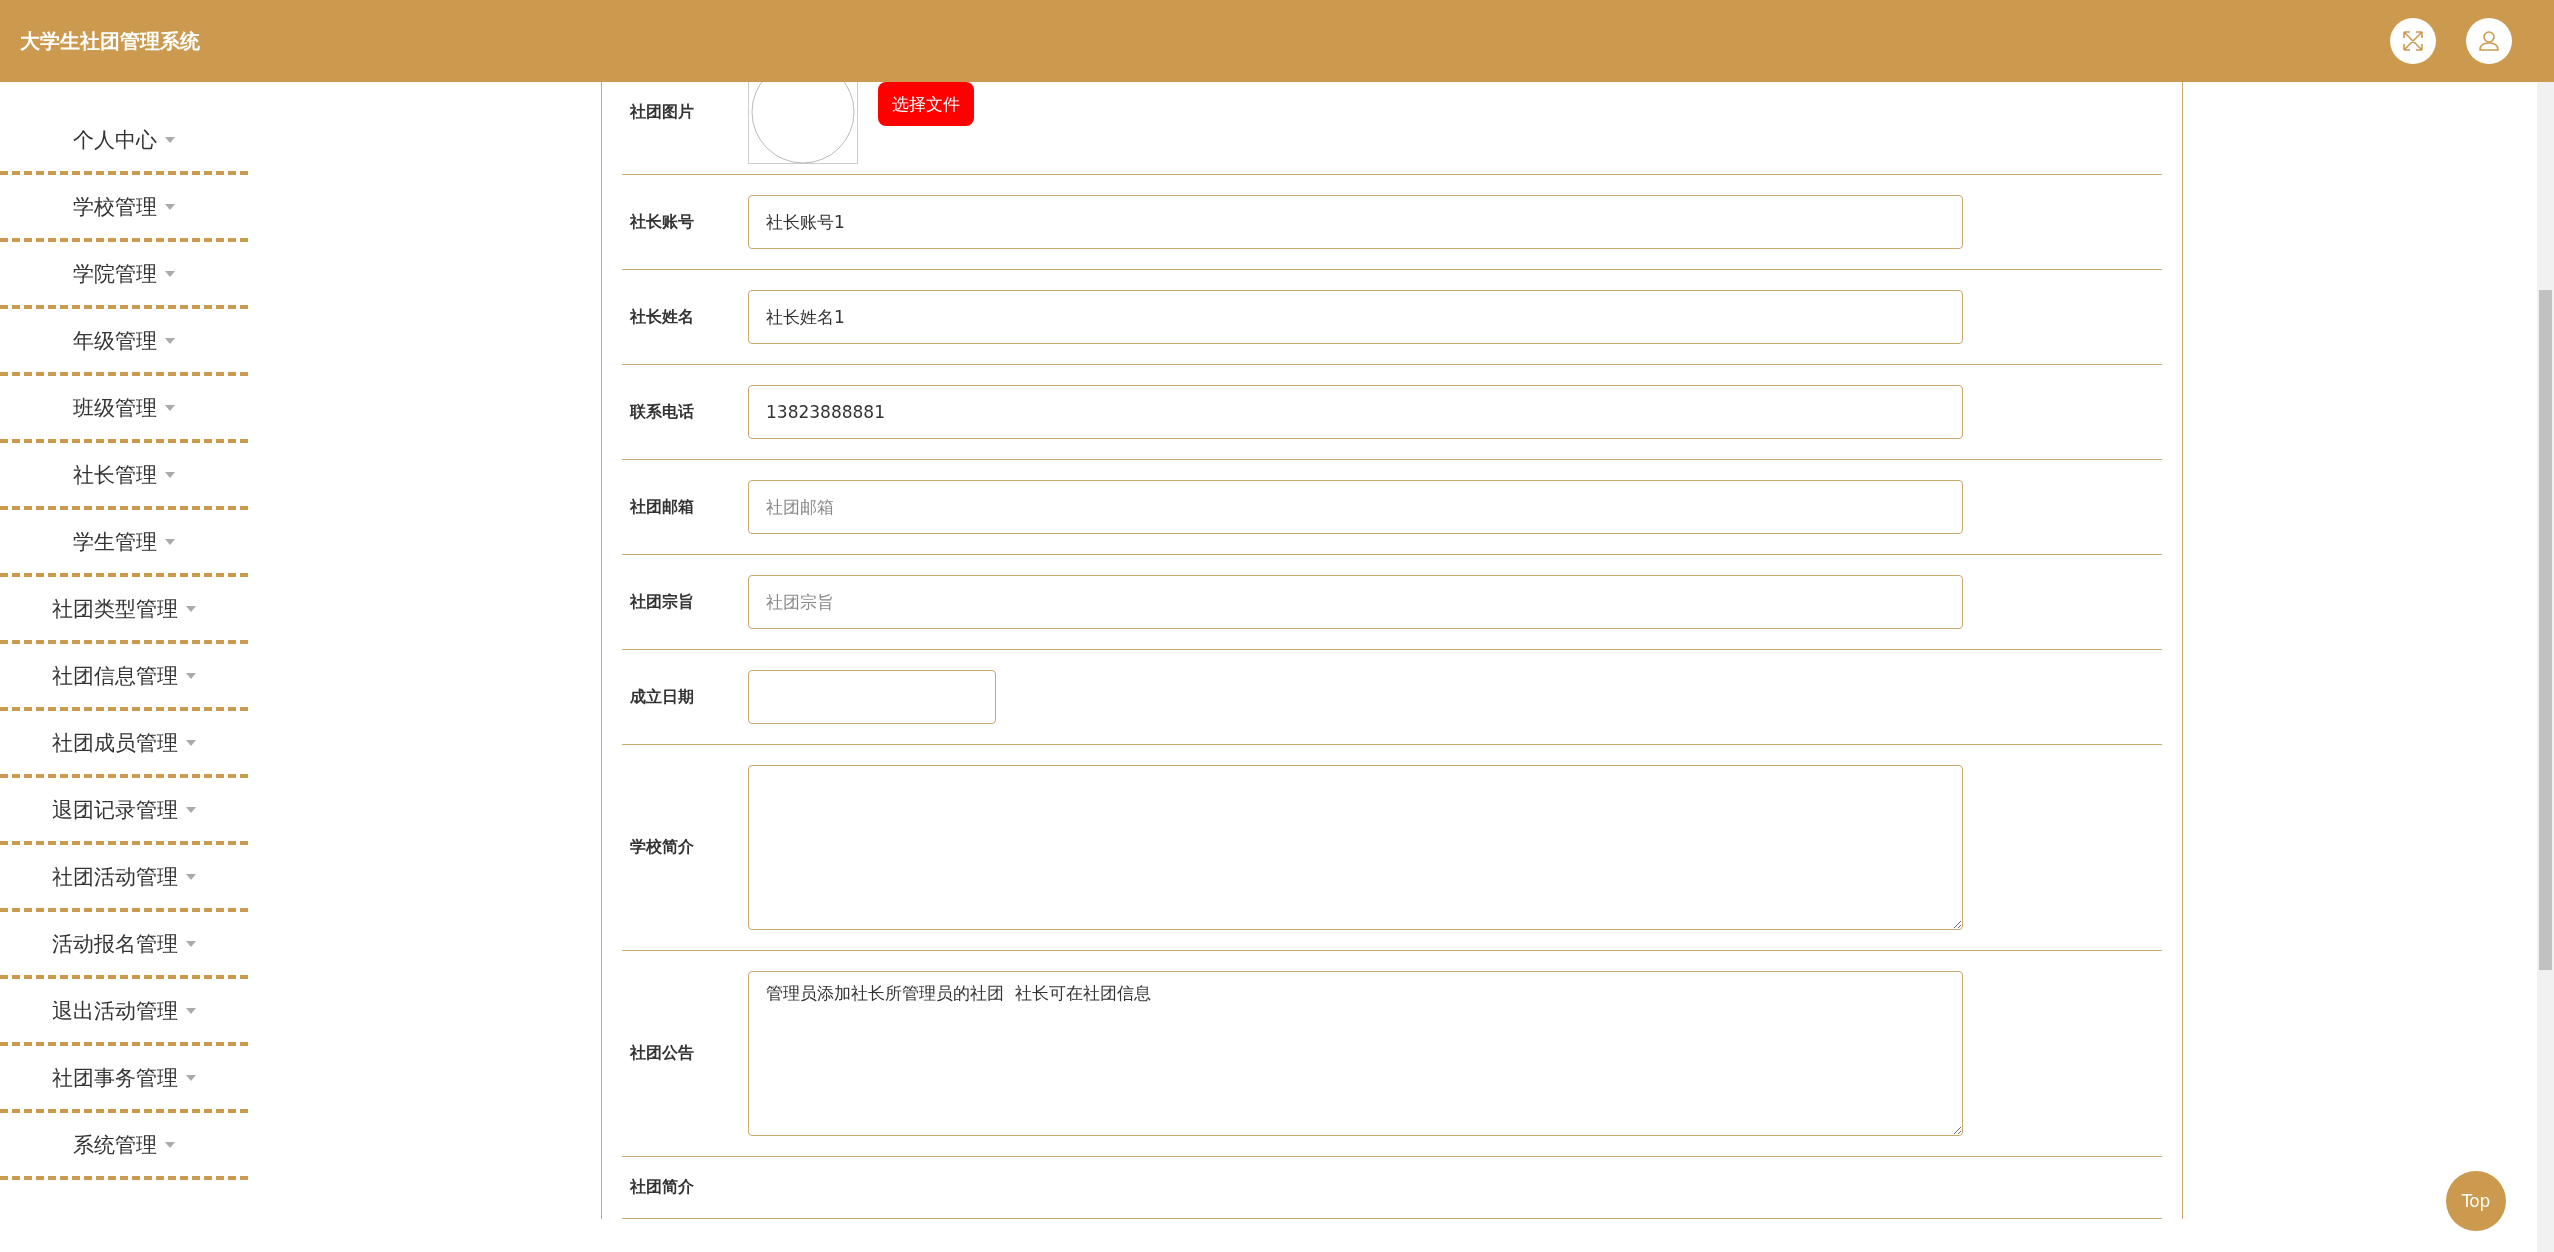 The image size is (2554, 1252). I want to click on text-field: 社团宗旨, so click(1355, 602).